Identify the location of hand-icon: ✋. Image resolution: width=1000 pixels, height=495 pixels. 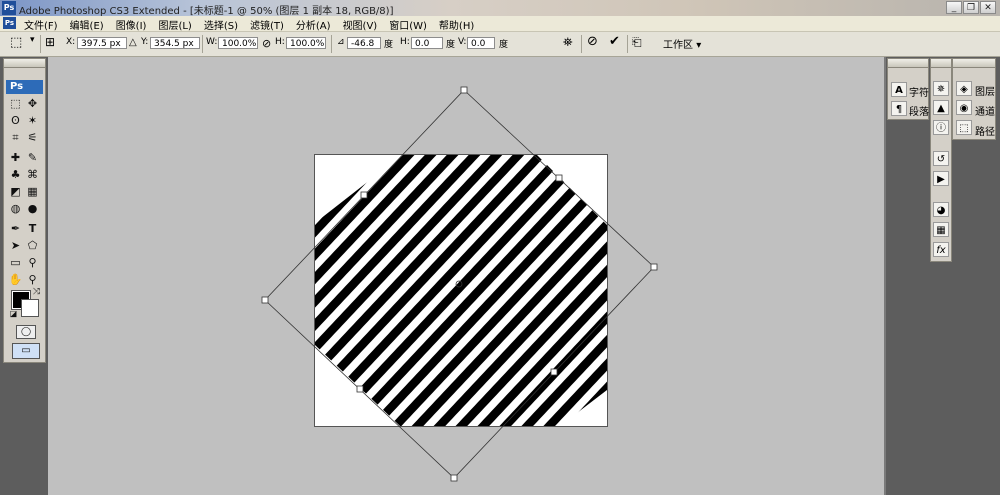
(15, 280).